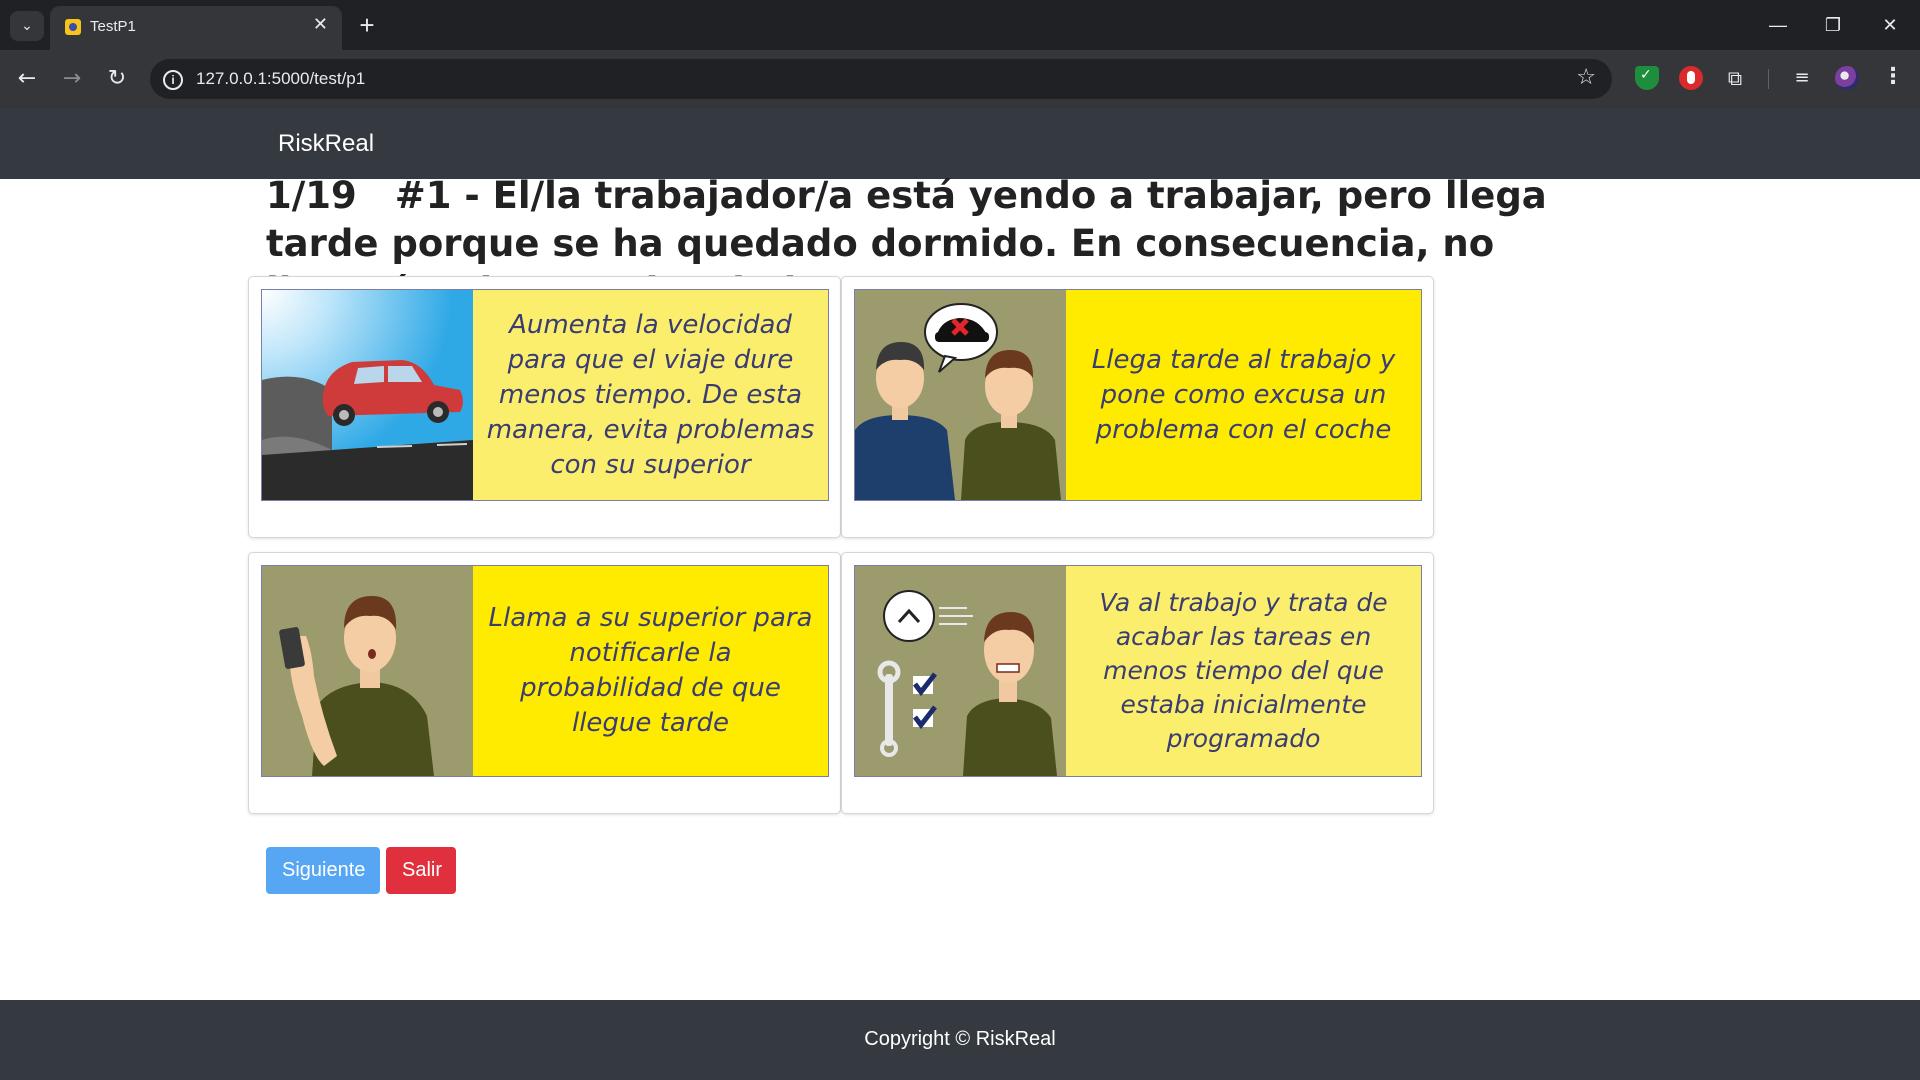 Image resolution: width=1920 pixels, height=1080 pixels. What do you see at coordinates (1586, 77) in the screenshot?
I see `bookmark-star-icon: ☆` at bounding box center [1586, 77].